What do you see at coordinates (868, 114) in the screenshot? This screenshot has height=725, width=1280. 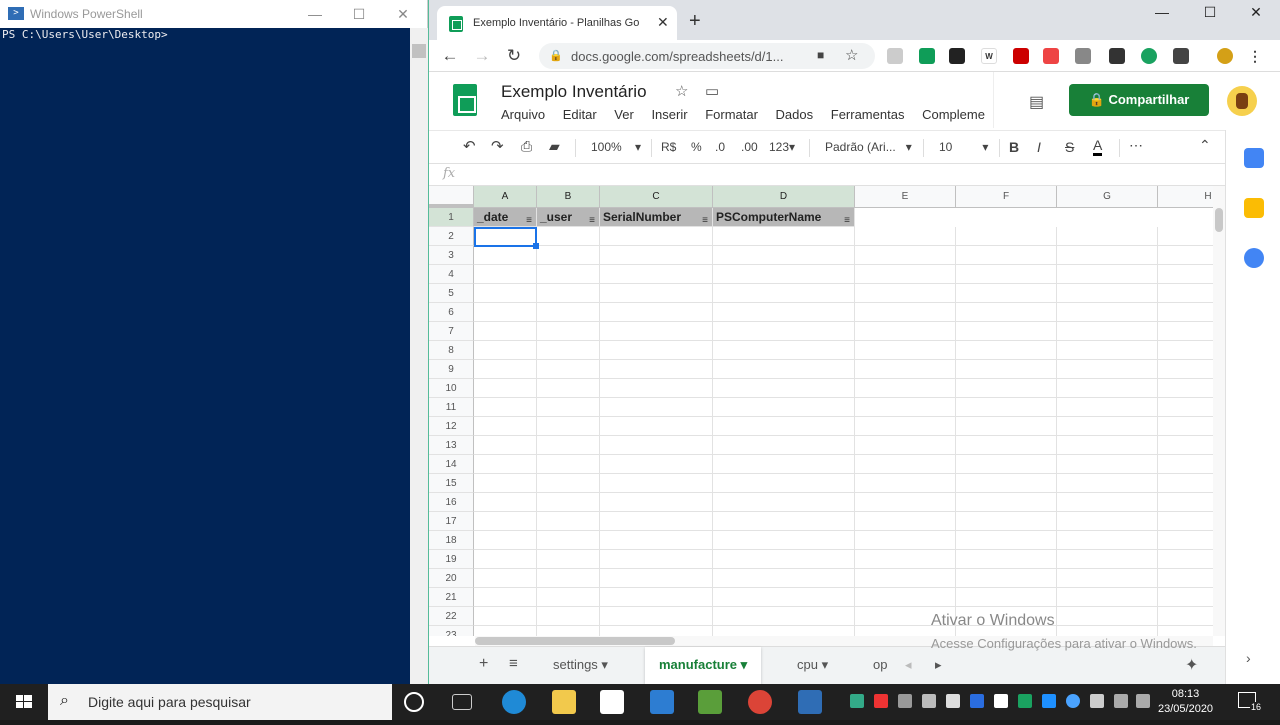 I see `menu-ferramentas: Ferramentas` at bounding box center [868, 114].